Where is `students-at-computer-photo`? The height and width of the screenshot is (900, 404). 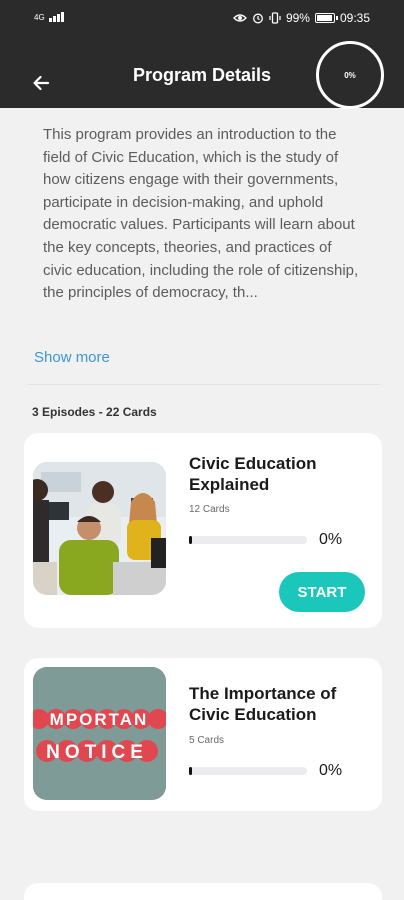 students-at-computer-photo is located at coordinates (99, 528).